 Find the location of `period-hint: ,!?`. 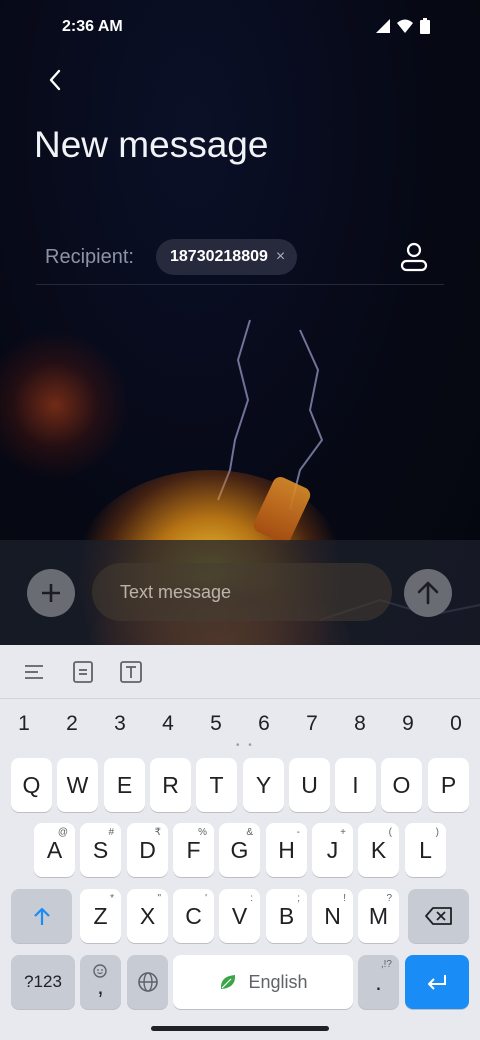

period-hint: ,!? is located at coordinates (386, 964).